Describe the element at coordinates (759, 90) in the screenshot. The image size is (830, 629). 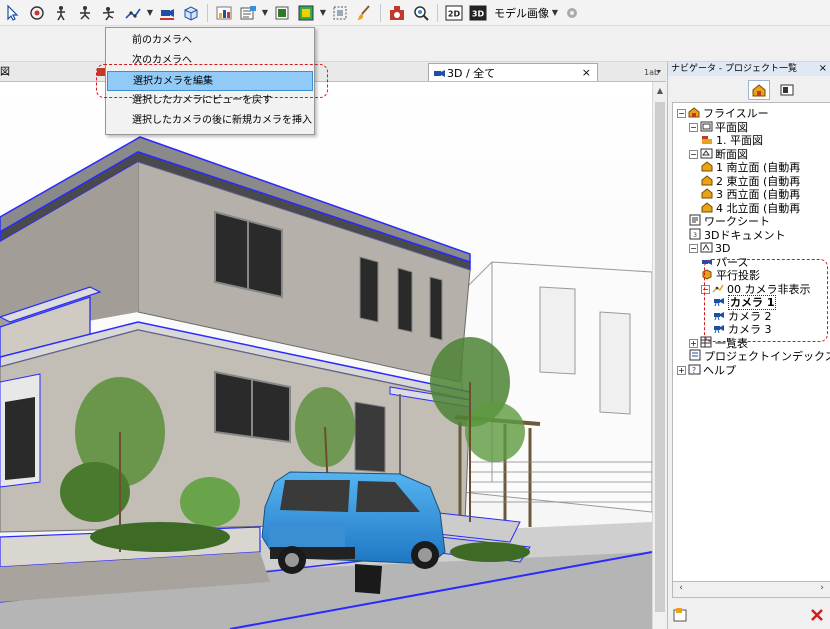
I see `project-map-tab` at that location.